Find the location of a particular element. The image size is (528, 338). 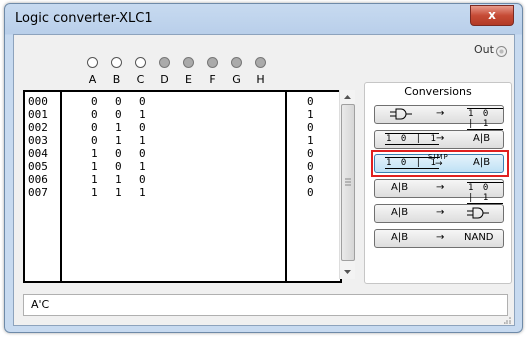

vertical-scrollbar is located at coordinates (347, 184).